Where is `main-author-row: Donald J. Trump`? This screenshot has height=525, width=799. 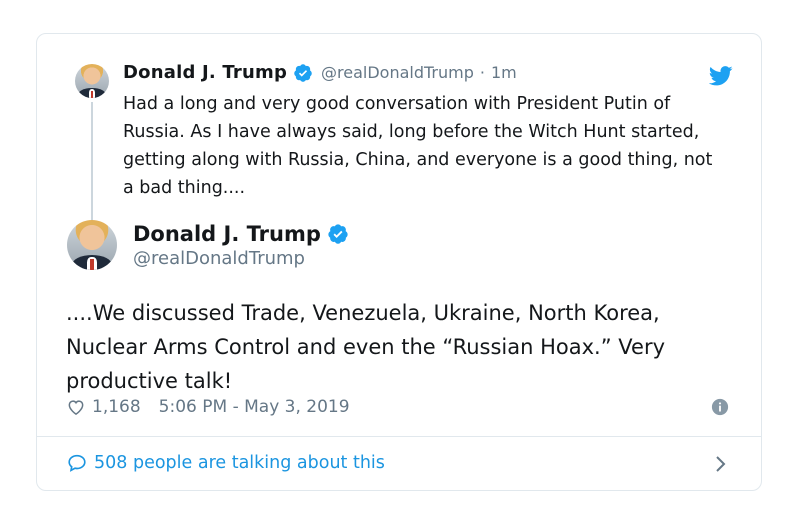
main-author-row: Donald J. Trump is located at coordinates (241, 234).